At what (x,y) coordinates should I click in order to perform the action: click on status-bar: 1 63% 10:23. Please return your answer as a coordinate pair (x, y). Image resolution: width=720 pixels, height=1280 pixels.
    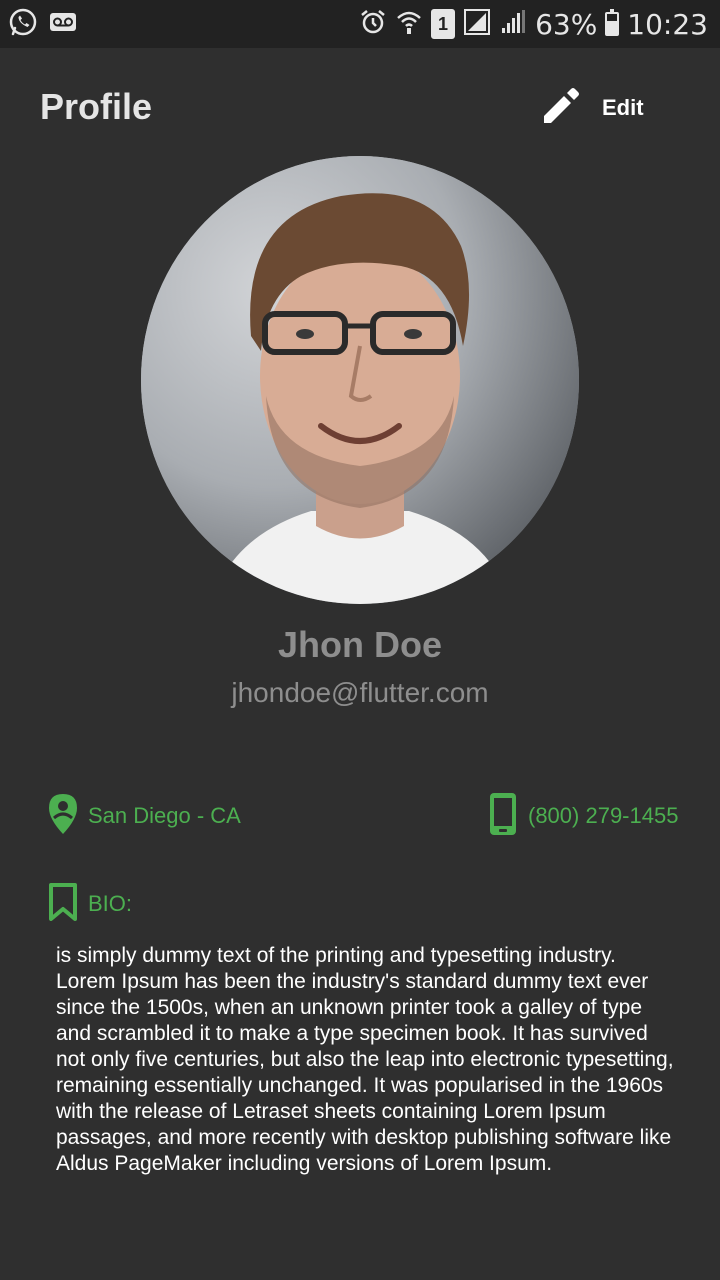
    Looking at the image, I should click on (360, 24).